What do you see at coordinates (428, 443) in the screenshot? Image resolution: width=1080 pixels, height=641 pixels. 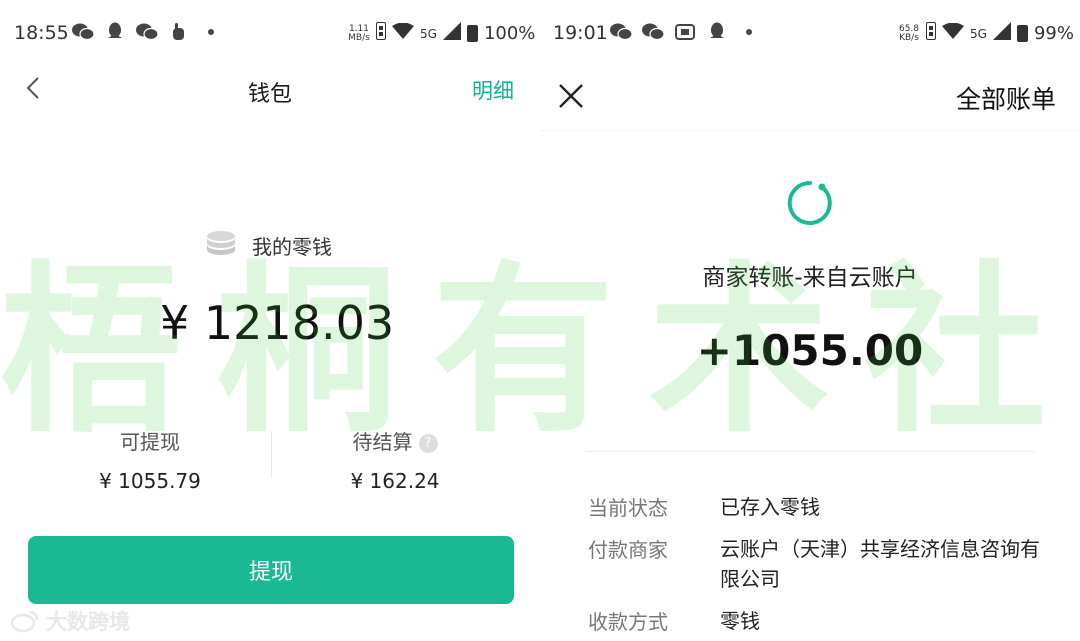 I see `help-icon: ?` at bounding box center [428, 443].